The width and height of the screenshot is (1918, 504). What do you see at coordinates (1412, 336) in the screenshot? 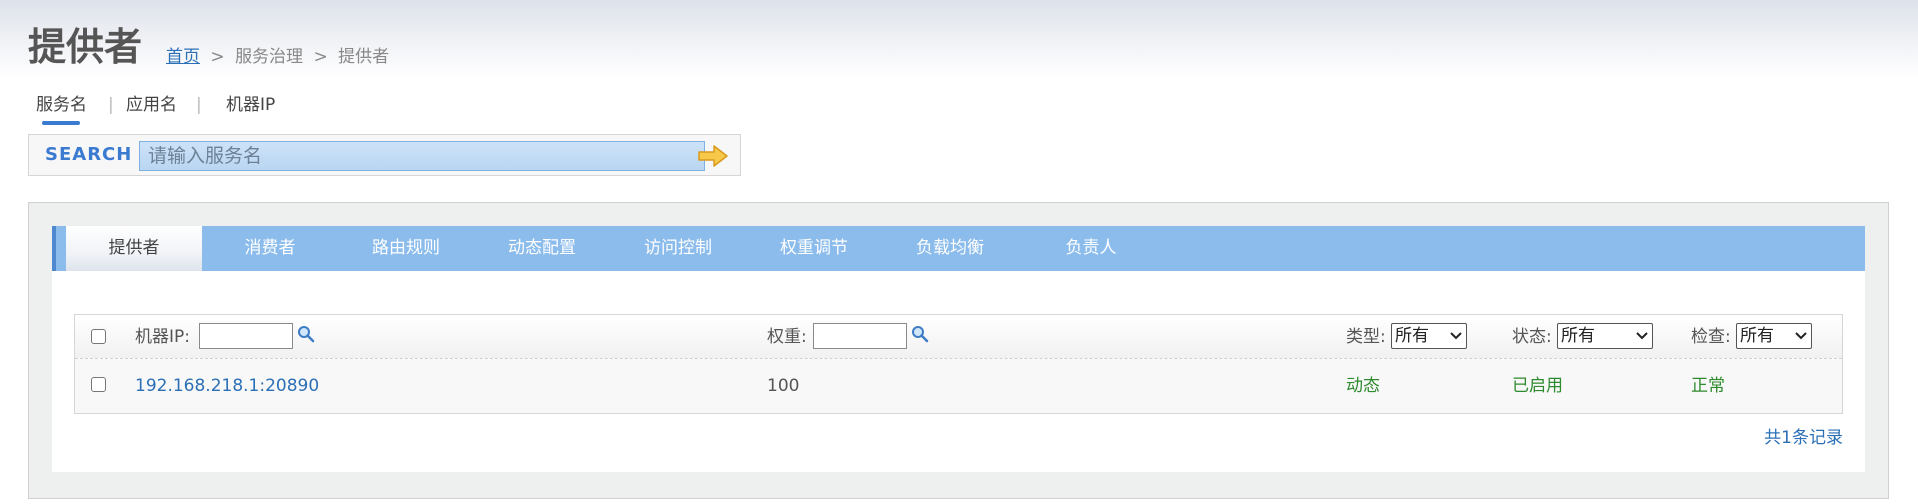
I see `type-select-value: 所有` at bounding box center [1412, 336].